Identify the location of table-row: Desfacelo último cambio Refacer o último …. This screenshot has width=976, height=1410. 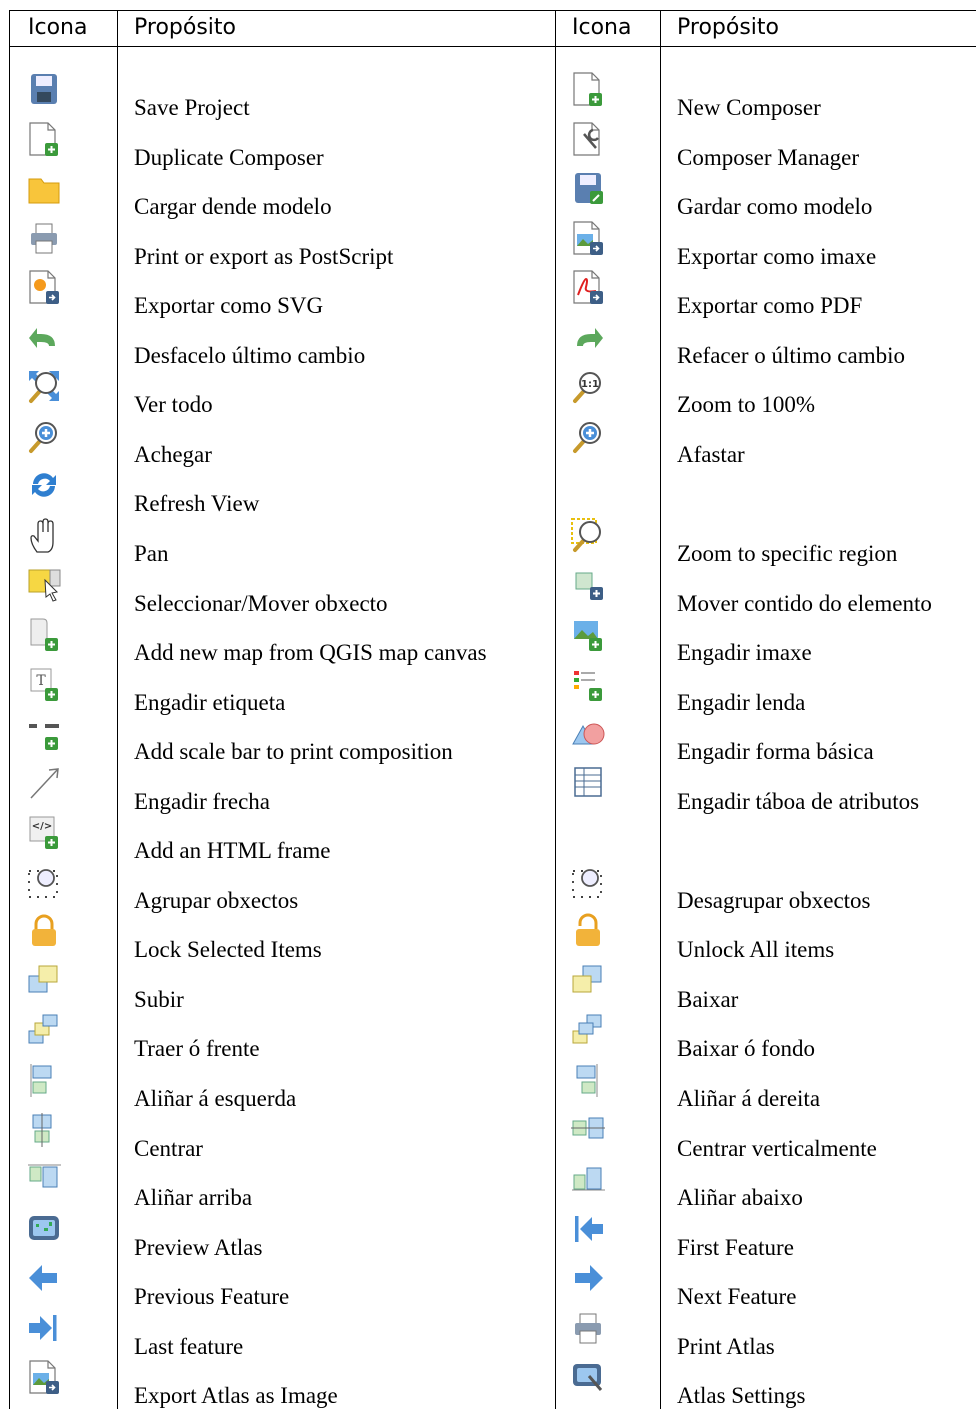
(488, 343).